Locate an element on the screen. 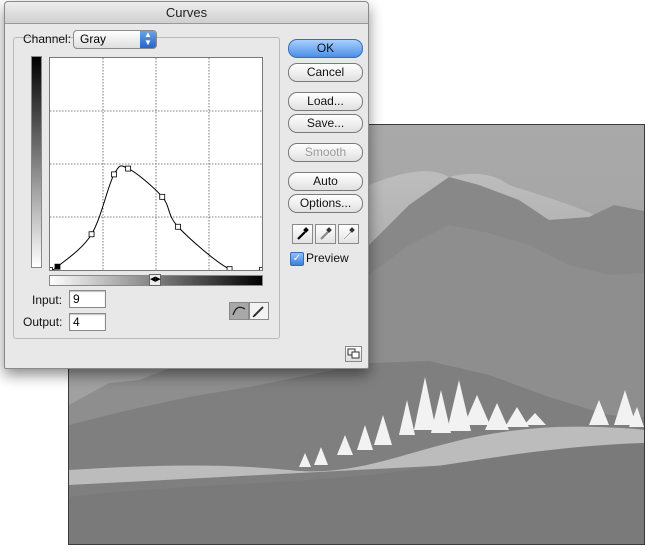  channel-value: Gray is located at coordinates (93, 39).